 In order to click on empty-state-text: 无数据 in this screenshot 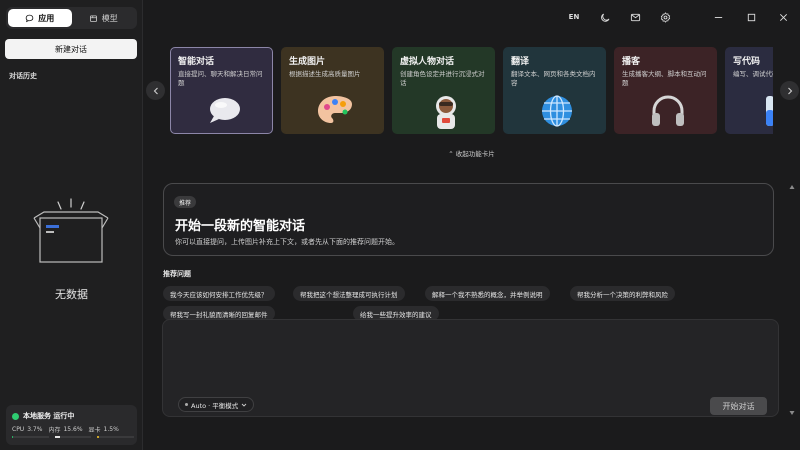, I will do `click(71, 294)`.